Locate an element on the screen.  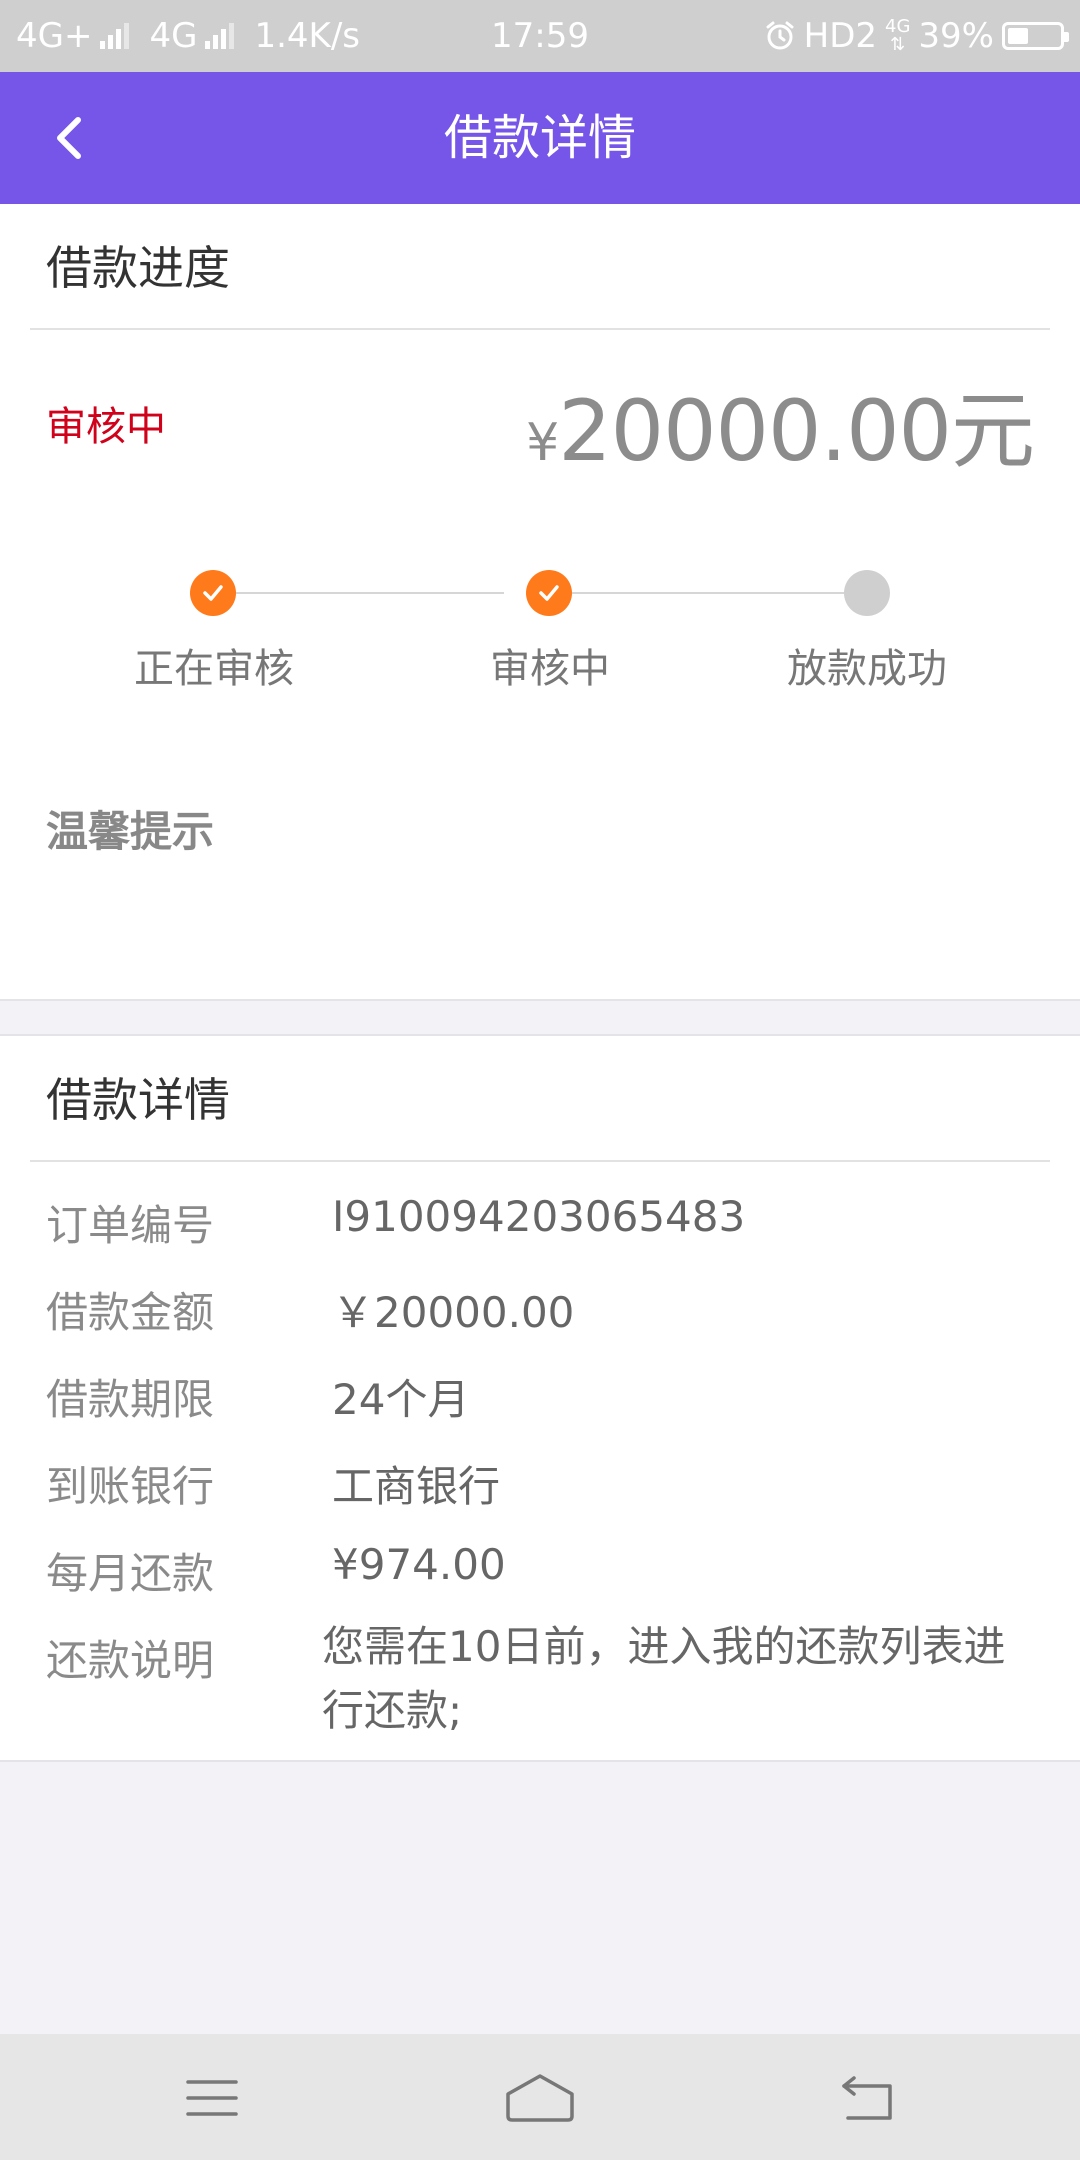
progress-divider is located at coordinates (540, 329).